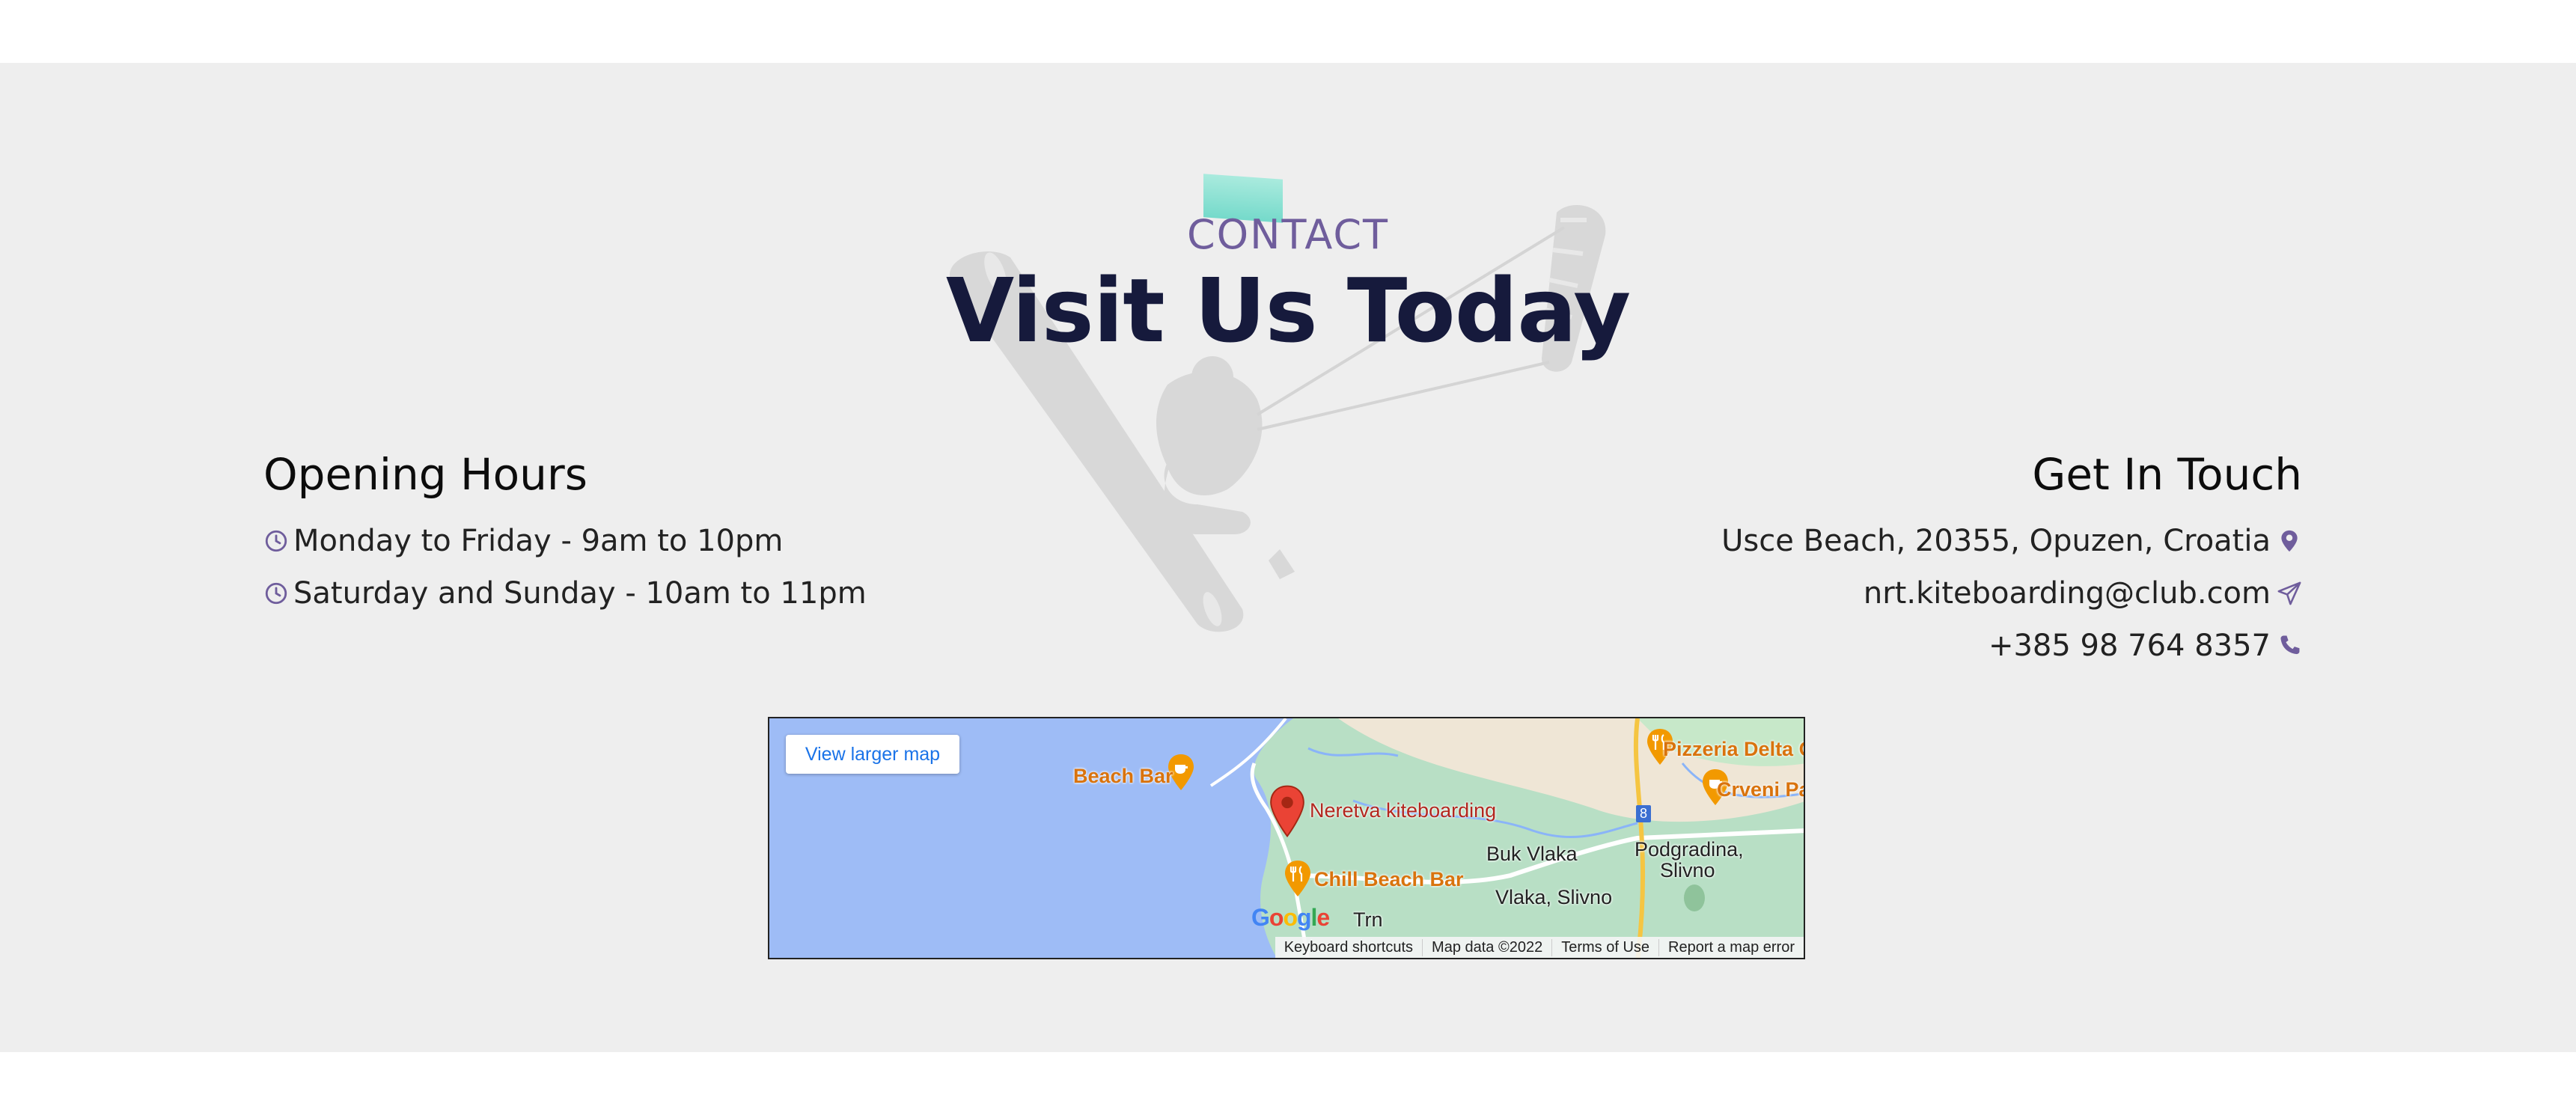  I want to click on map-label-pizzeria-delta: Pizzeria Delta O, so click(1733, 749).